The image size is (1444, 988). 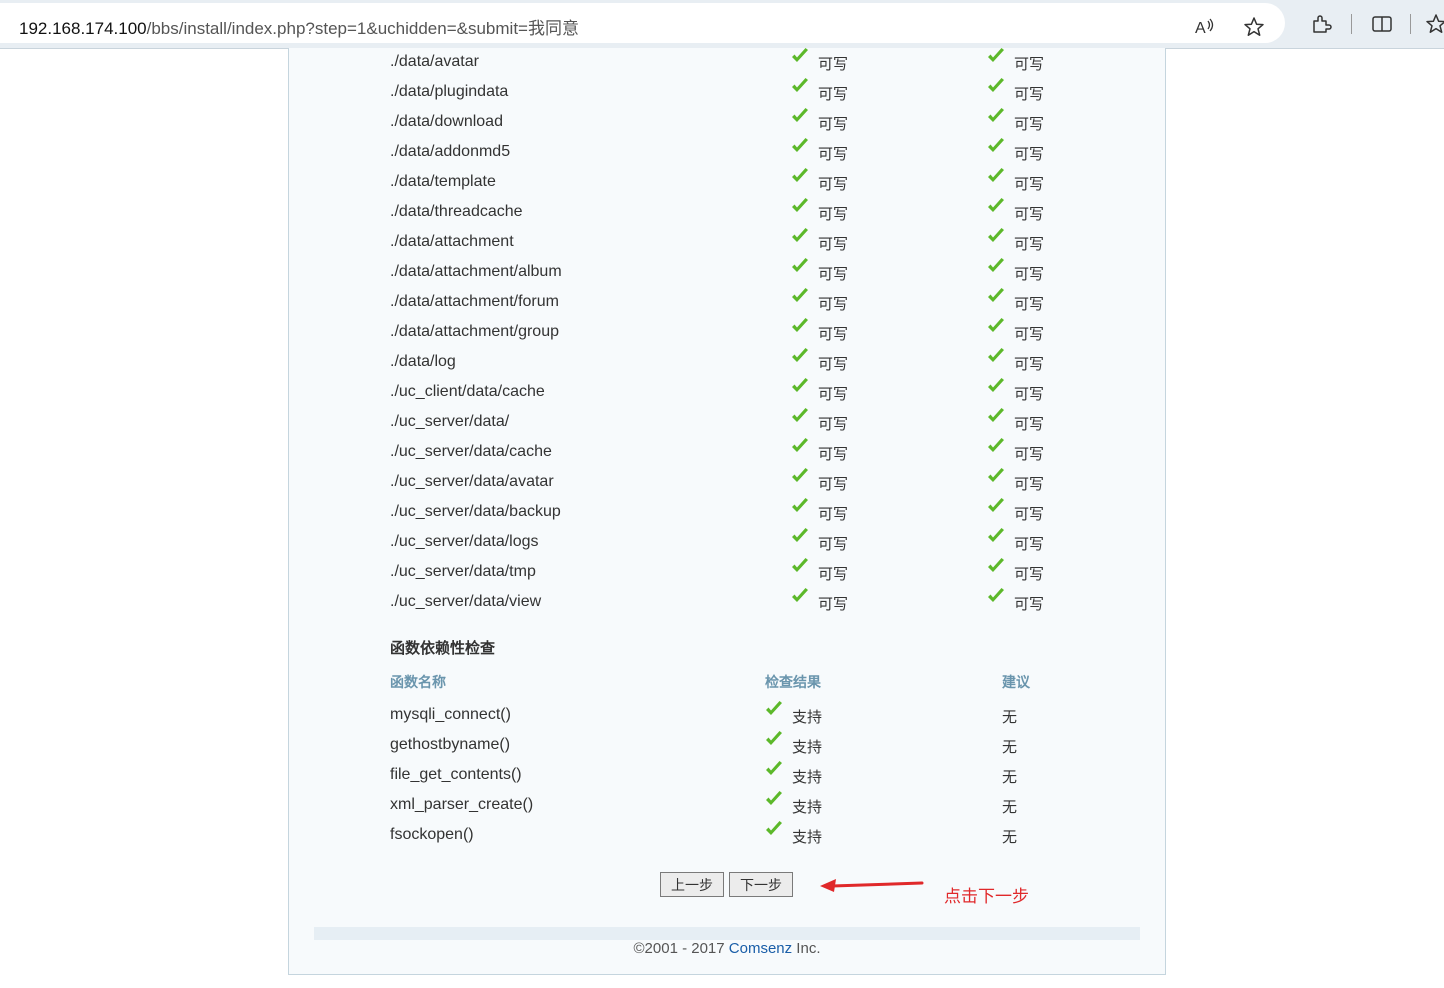 I want to click on read-aloud-icon: A, so click(x=1205, y=27).